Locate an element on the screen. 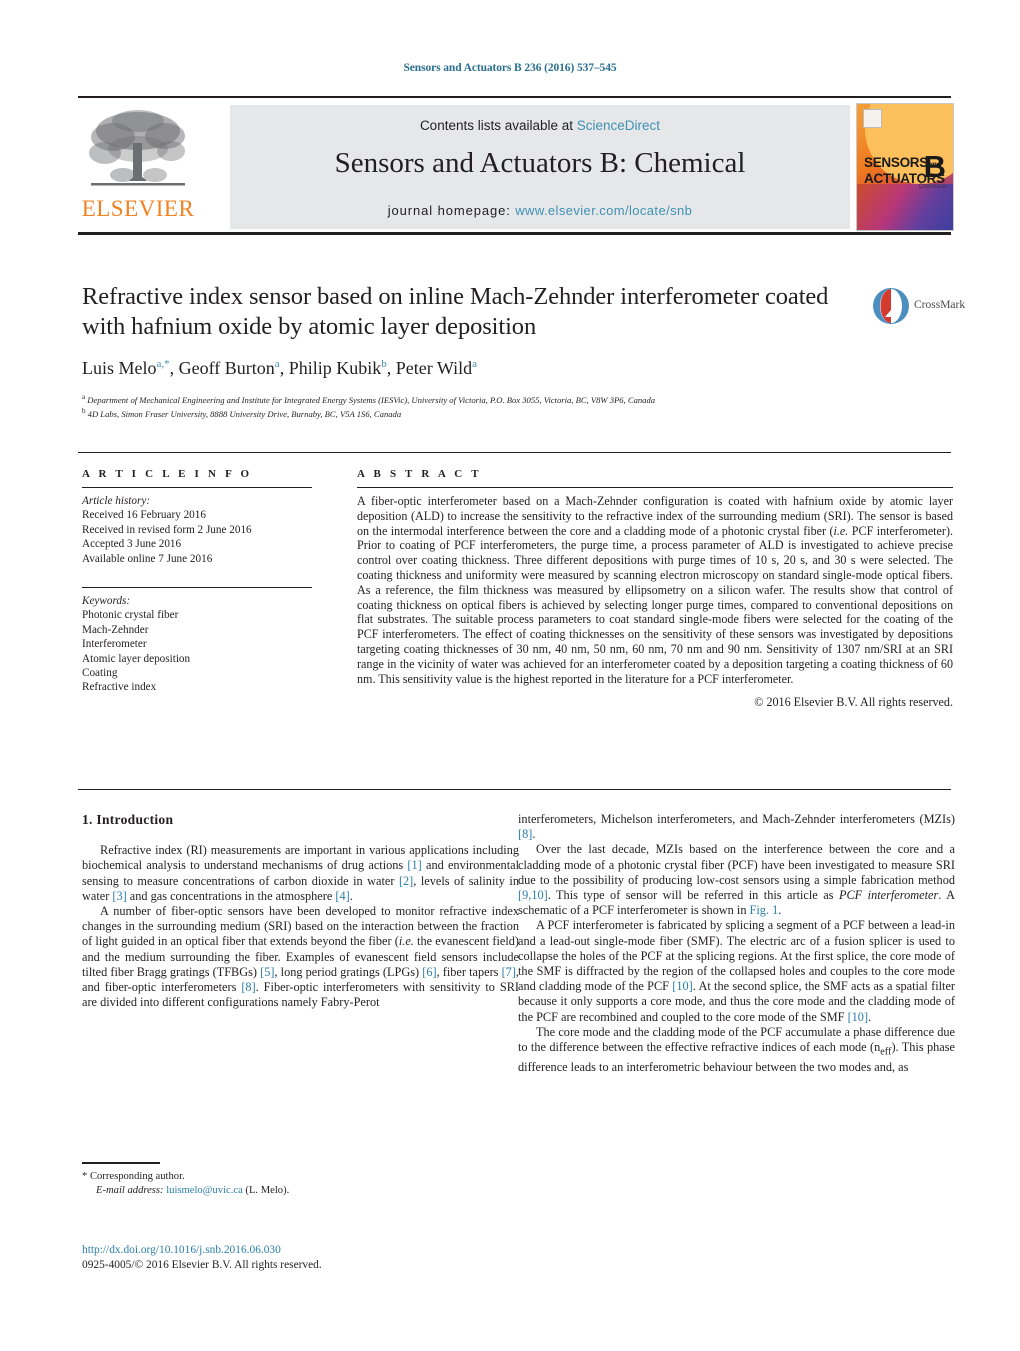  corresponding-author-note: * Corresponding author. is located at coordinates (133, 1176).